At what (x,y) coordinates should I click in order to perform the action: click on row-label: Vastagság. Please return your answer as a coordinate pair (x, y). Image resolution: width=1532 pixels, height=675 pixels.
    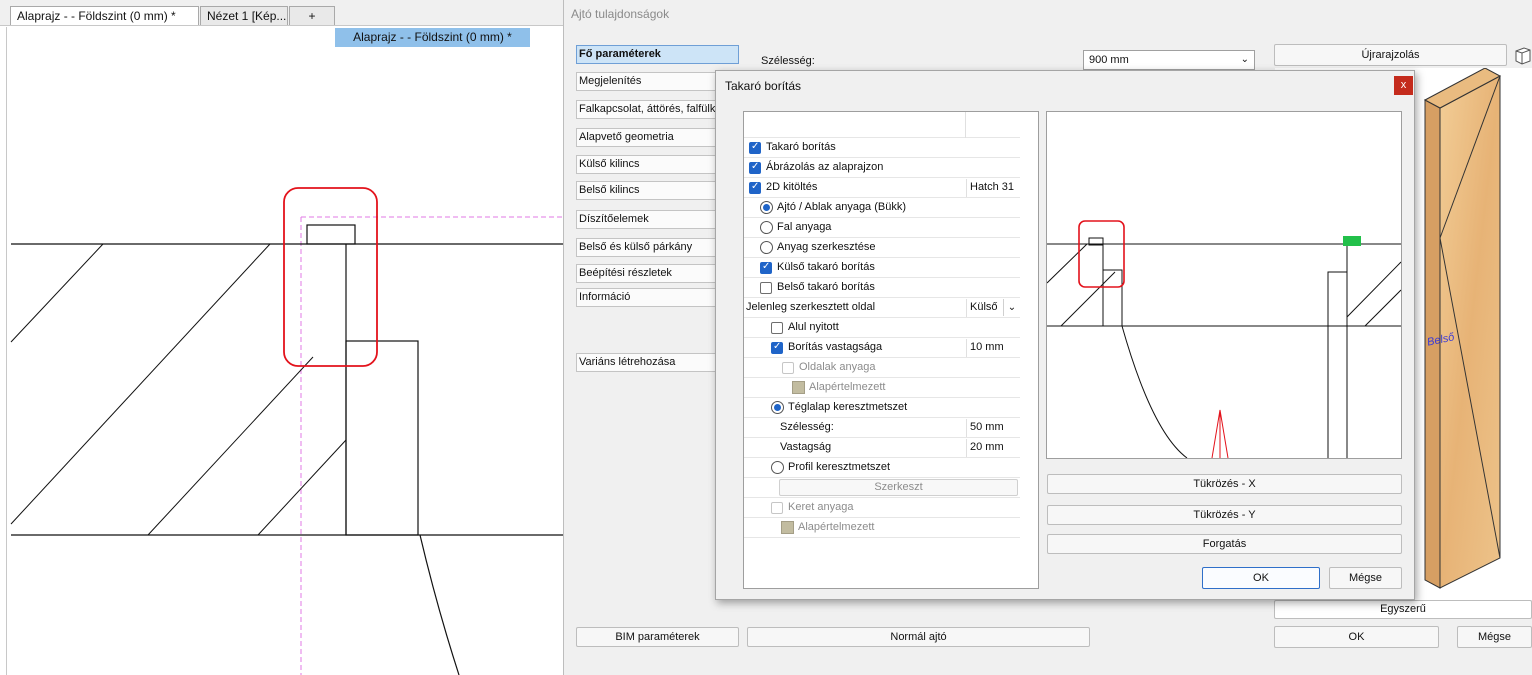
    Looking at the image, I should click on (806, 447).